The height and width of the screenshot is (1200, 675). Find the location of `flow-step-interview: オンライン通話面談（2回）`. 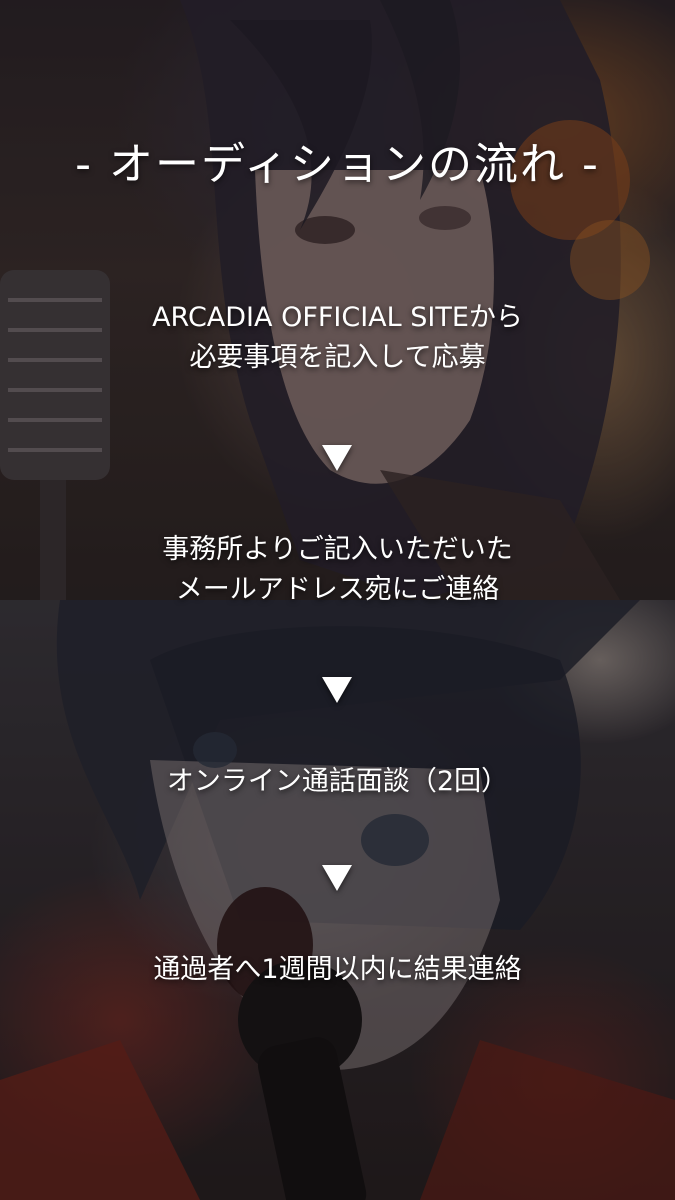

flow-step-interview: オンライン通話面談（2回） is located at coordinates (337, 782).